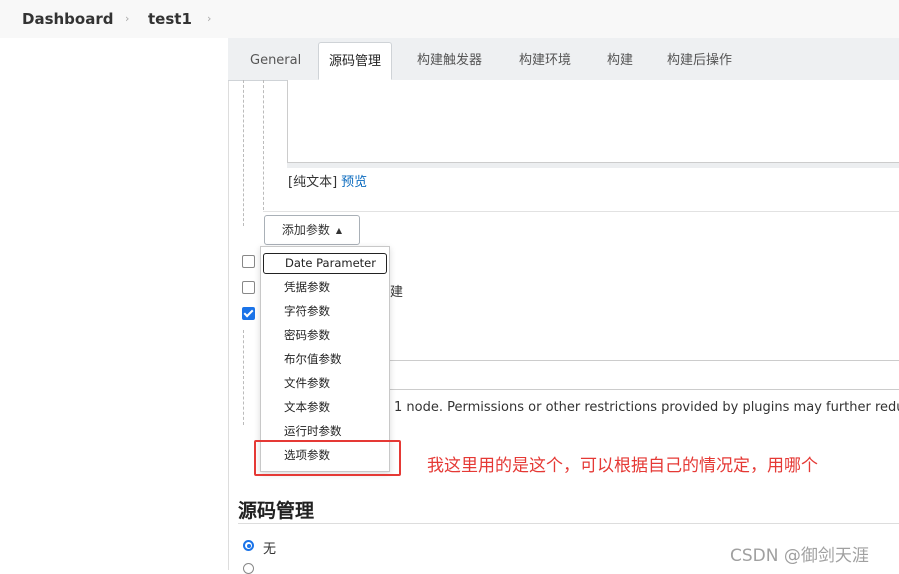  I want to click on scm-section-title: 源码管理, so click(276, 511).